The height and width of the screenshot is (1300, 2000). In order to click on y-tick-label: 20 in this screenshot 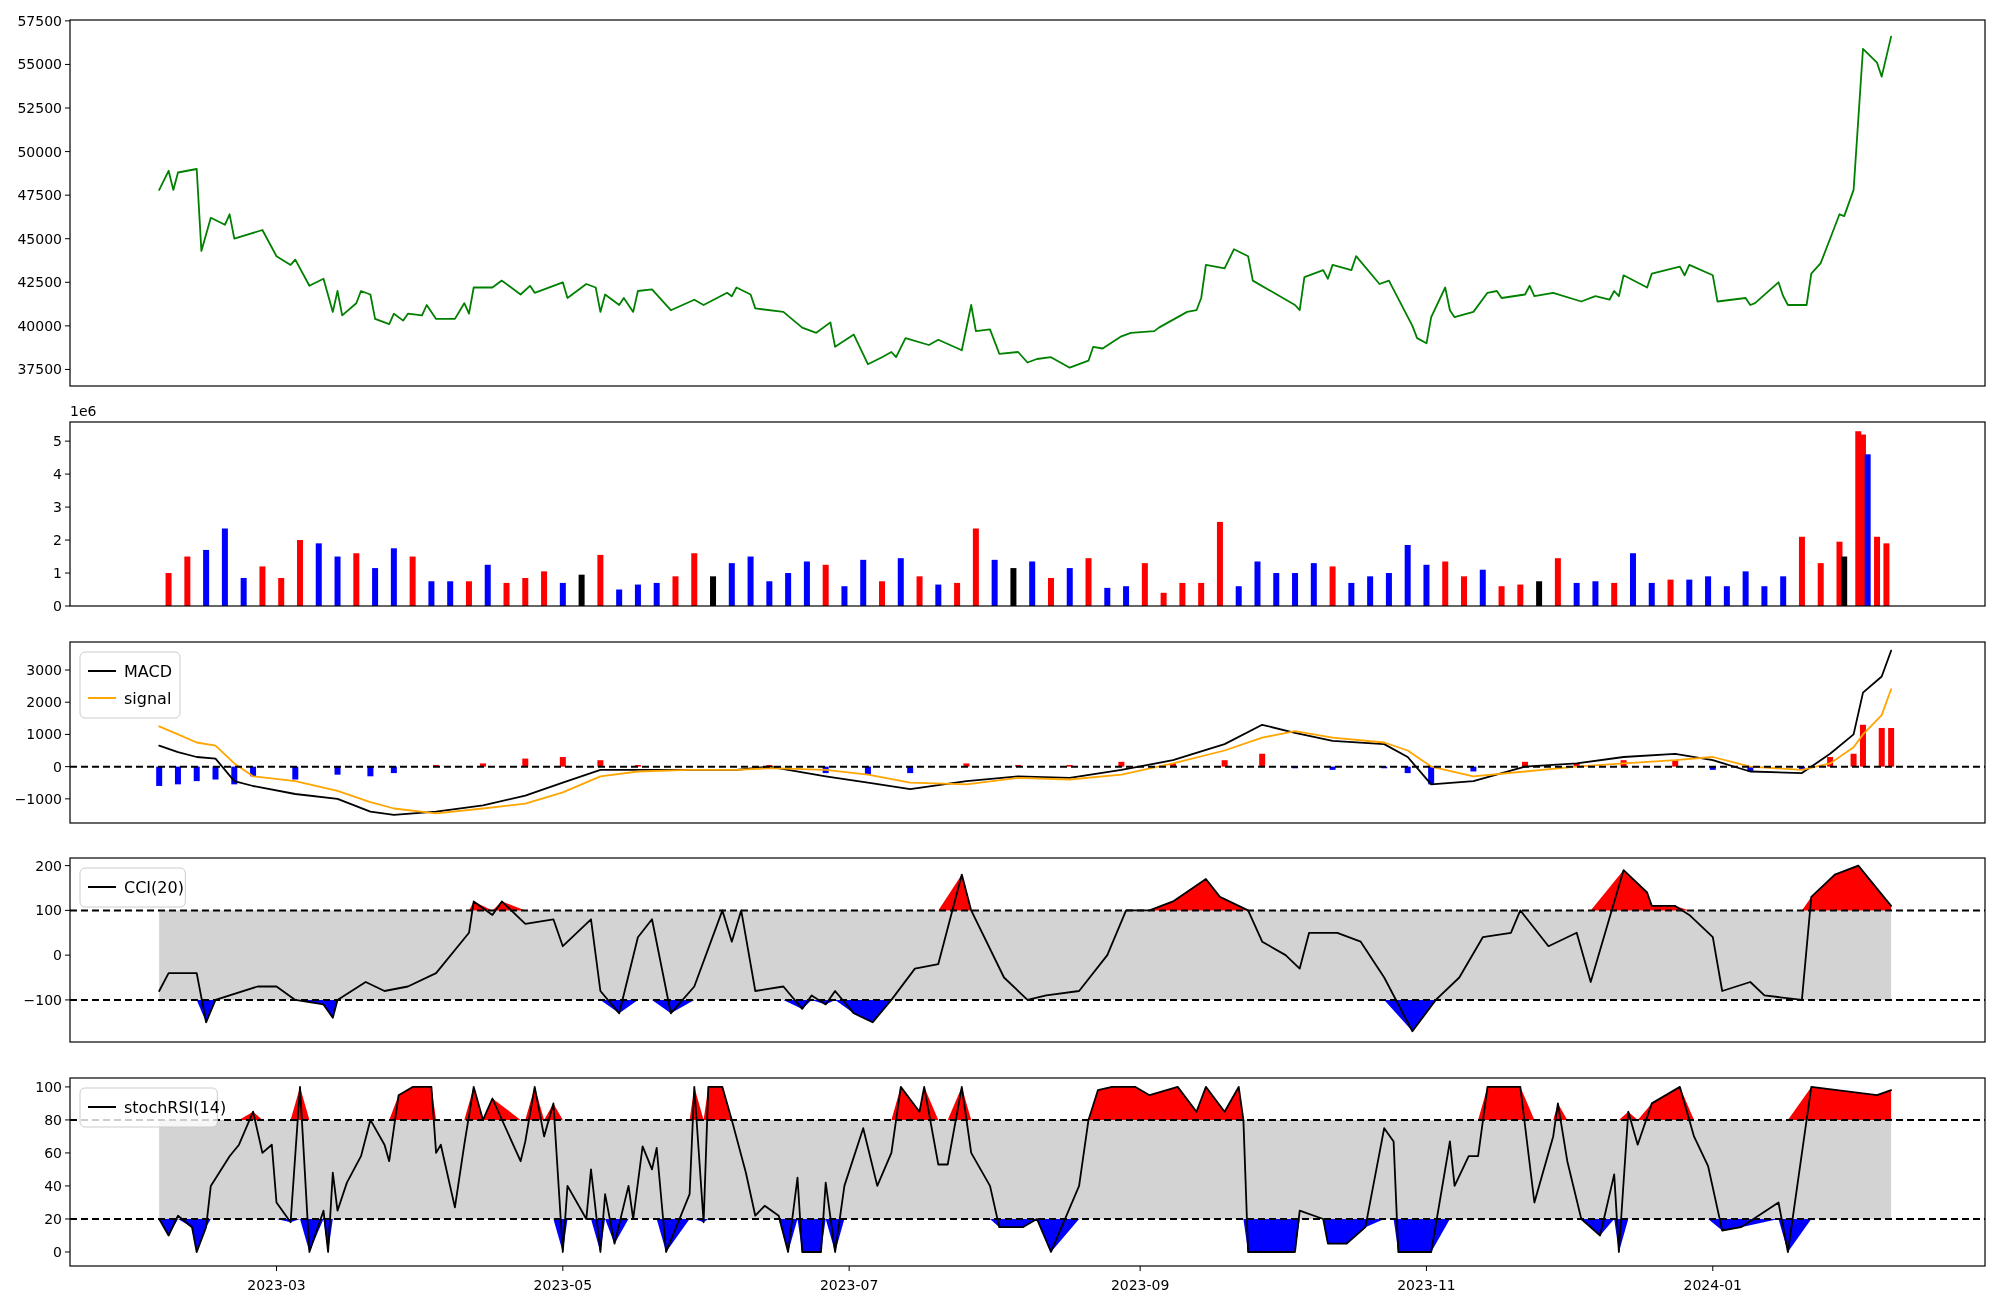, I will do `click(53, 1218)`.